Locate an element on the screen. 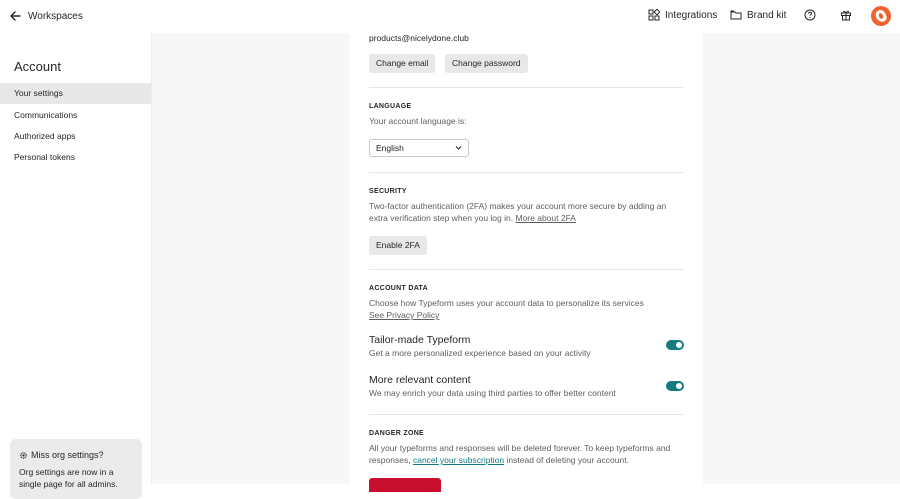  notice-title: Miss org settings? is located at coordinates (61, 455).